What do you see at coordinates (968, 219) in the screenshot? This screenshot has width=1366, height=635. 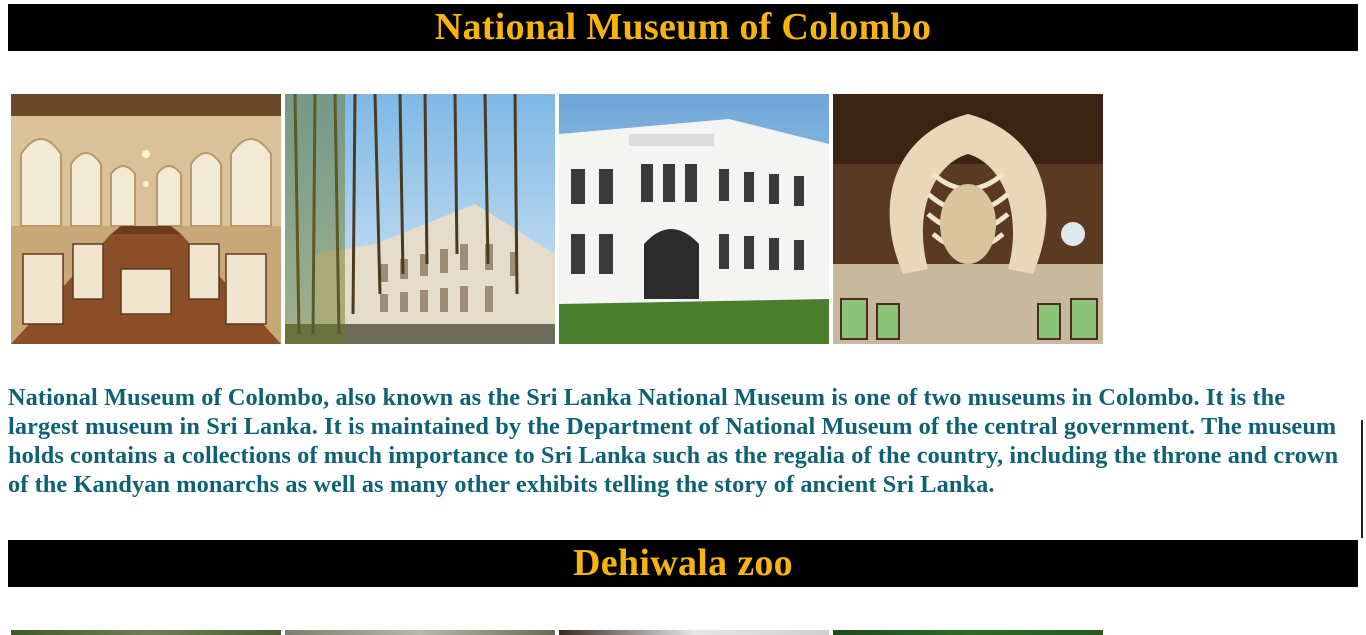 I see `whale-skeleton-photo` at bounding box center [968, 219].